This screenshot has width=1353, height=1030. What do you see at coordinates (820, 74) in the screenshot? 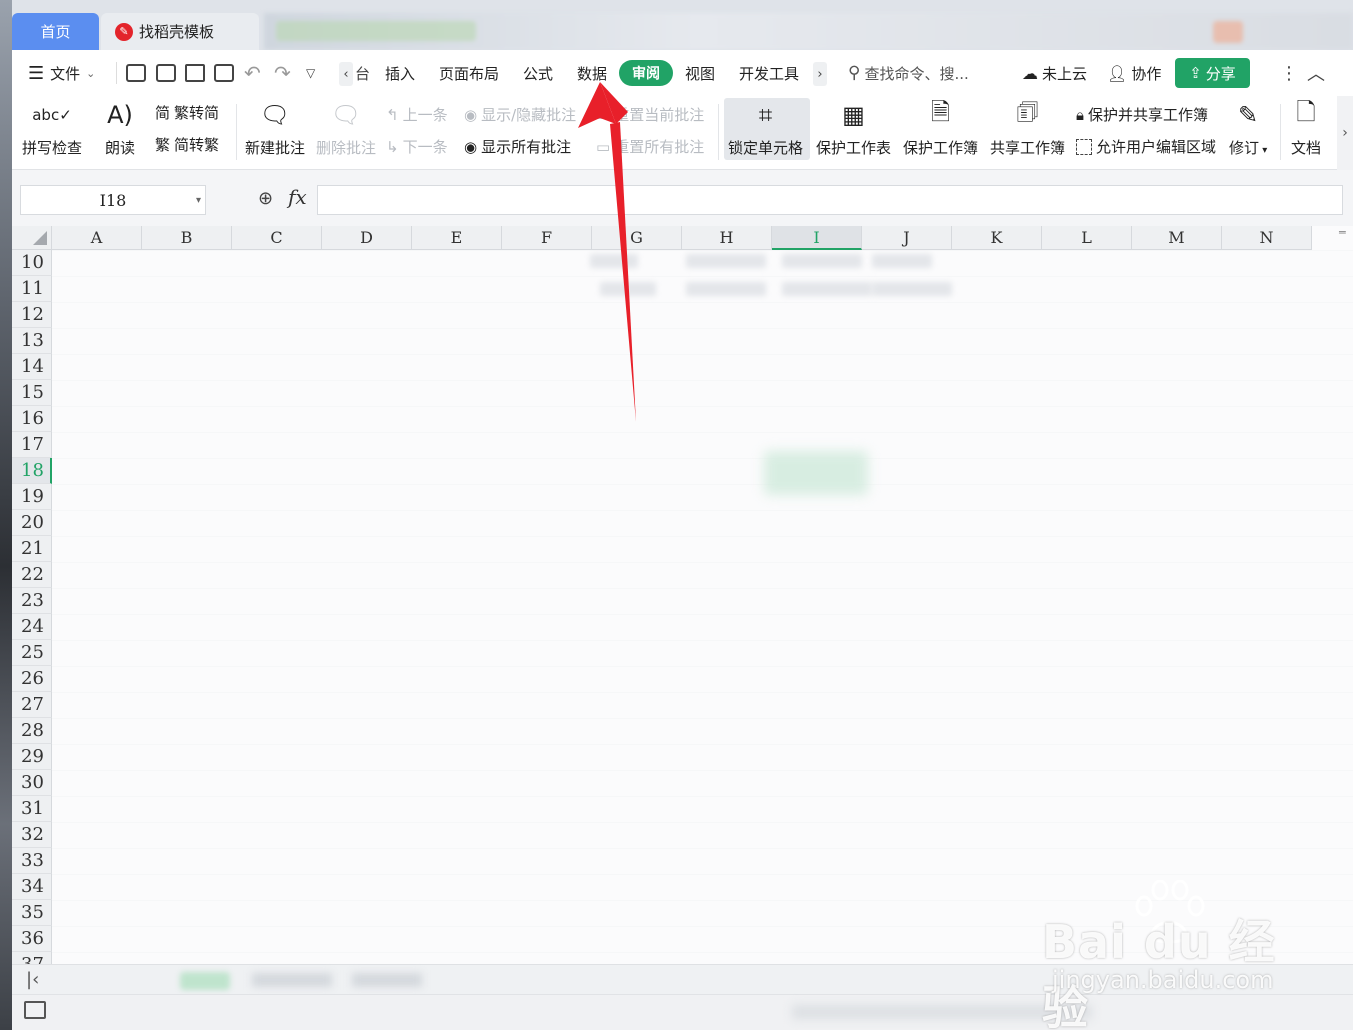
I see `menu-scroll-right-icon: ›` at bounding box center [820, 74].